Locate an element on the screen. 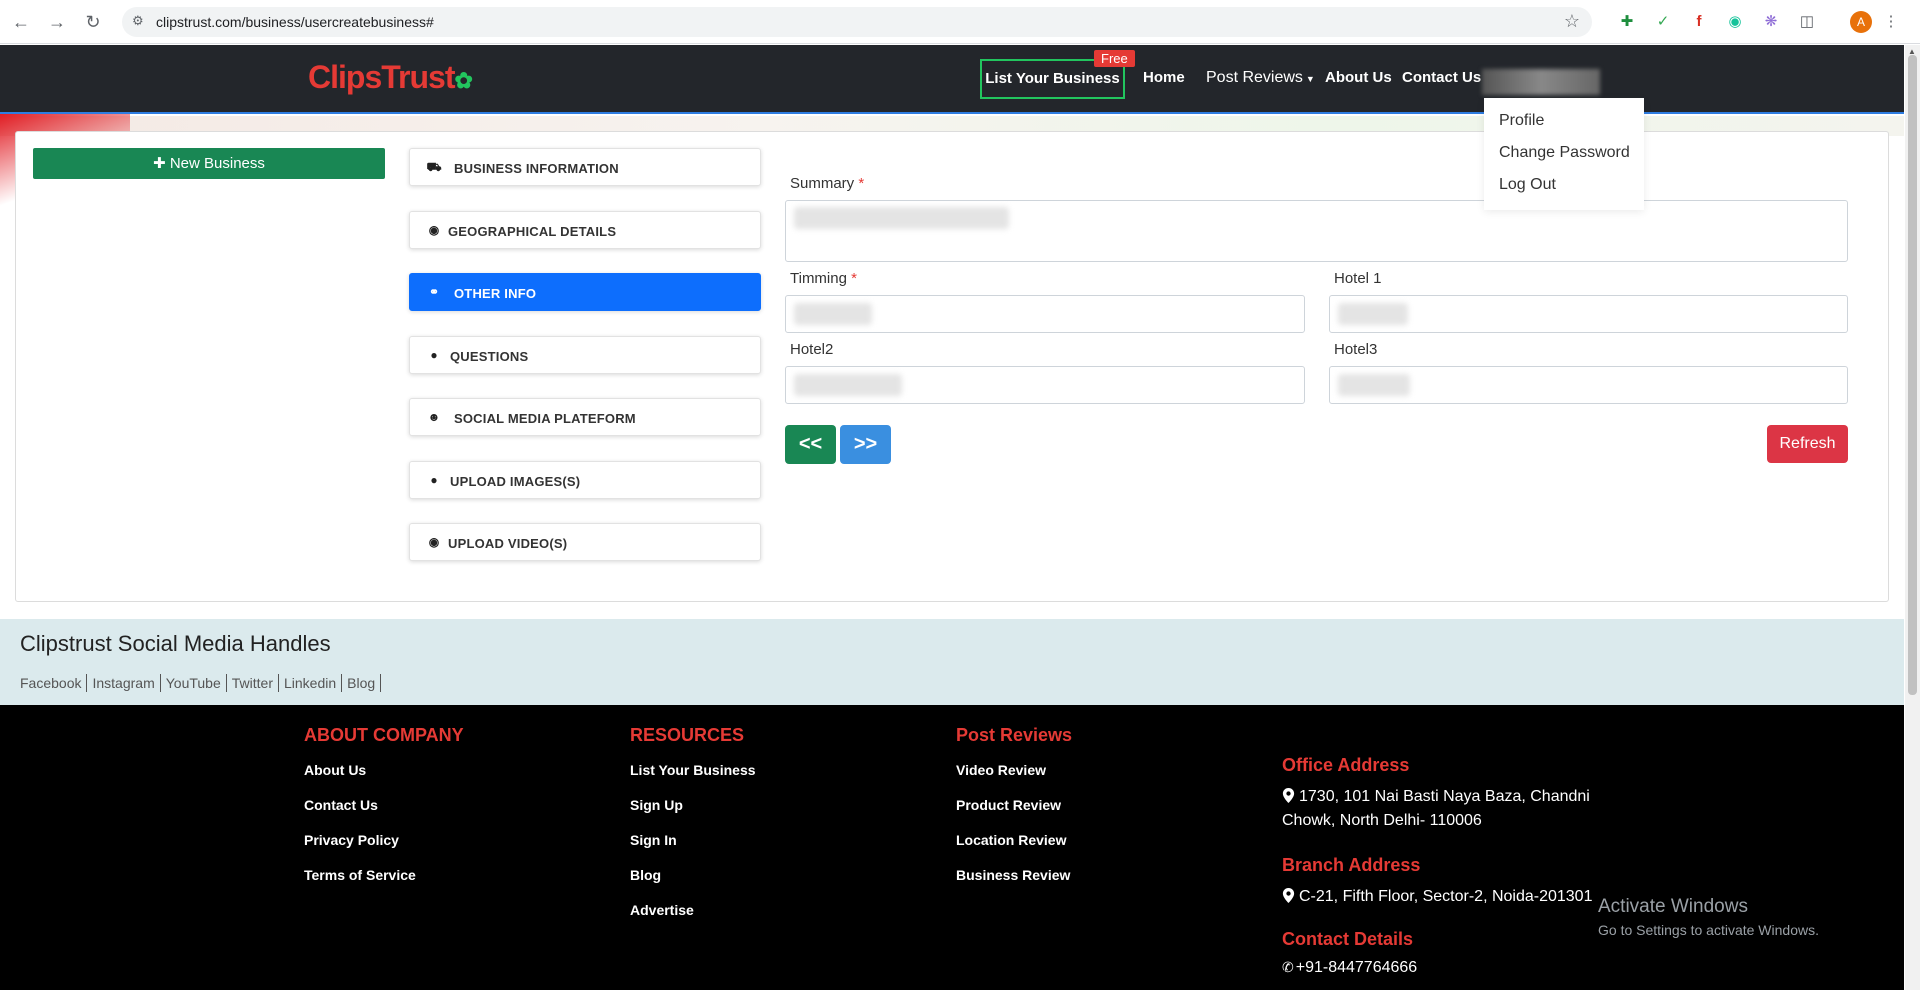 The image size is (1920, 990). back-icon: ← is located at coordinates (21, 22).